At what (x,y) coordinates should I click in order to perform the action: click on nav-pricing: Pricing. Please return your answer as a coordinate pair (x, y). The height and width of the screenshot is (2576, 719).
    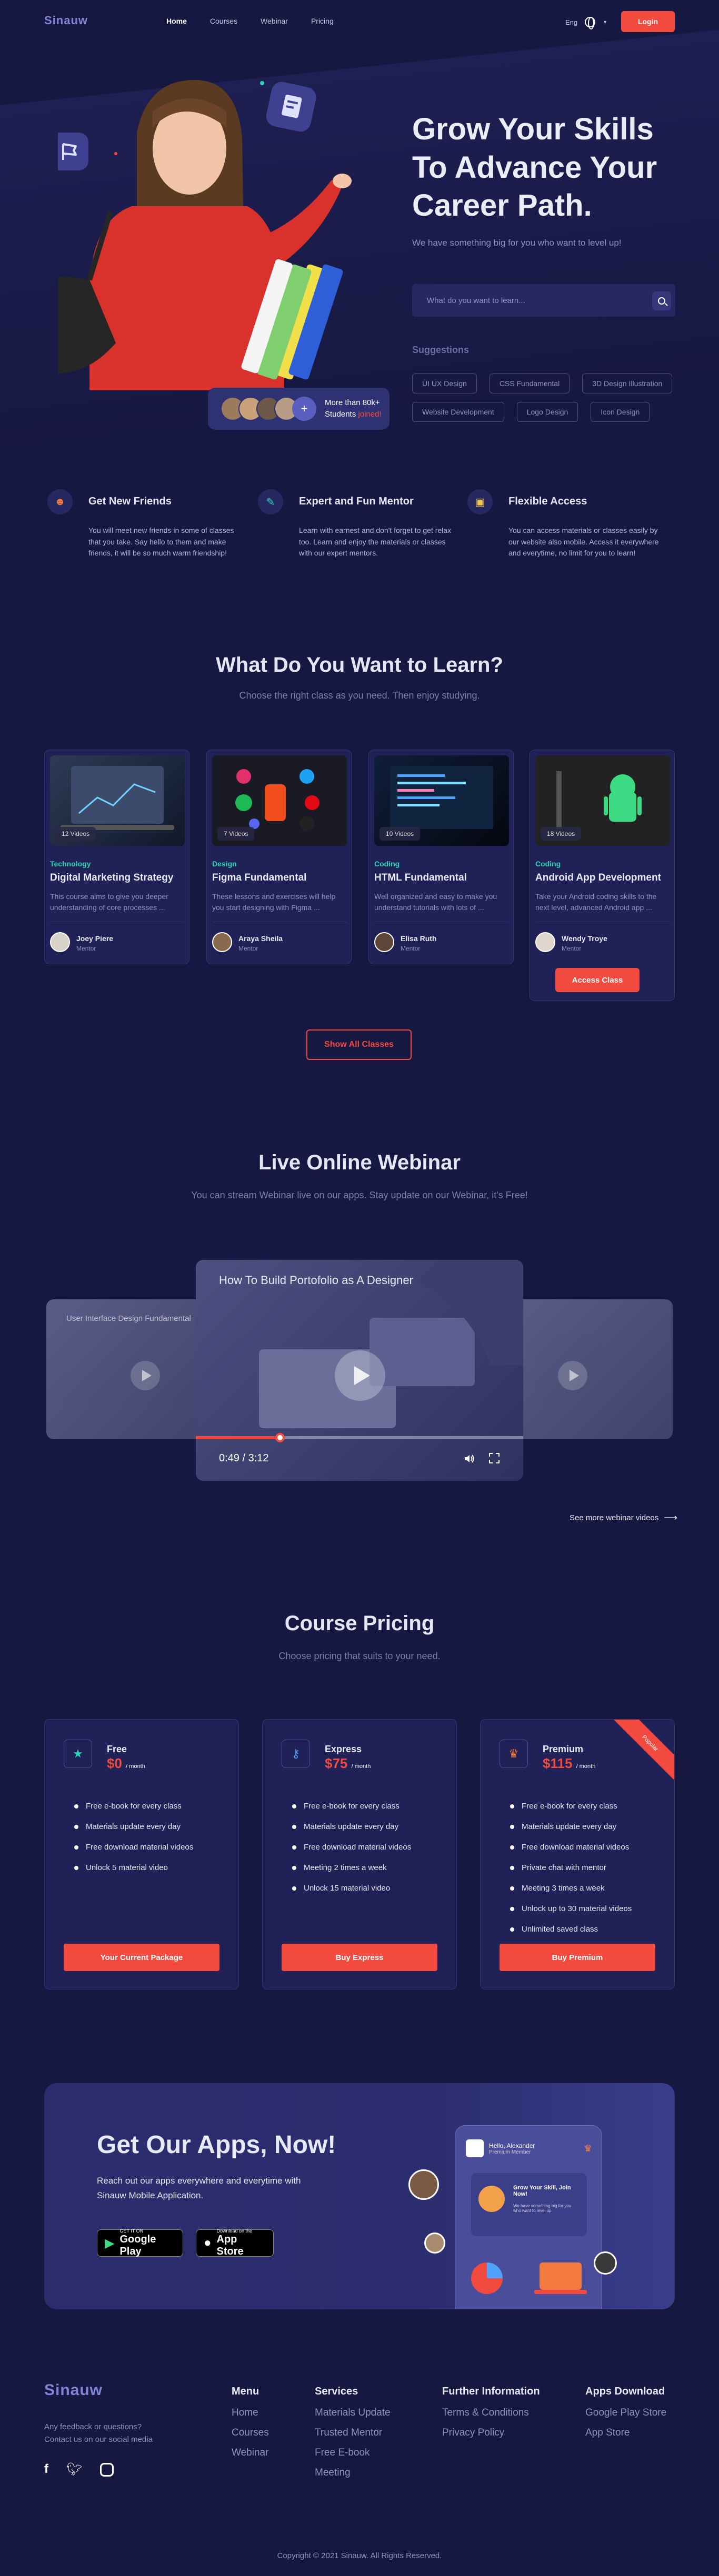
    Looking at the image, I should click on (322, 21).